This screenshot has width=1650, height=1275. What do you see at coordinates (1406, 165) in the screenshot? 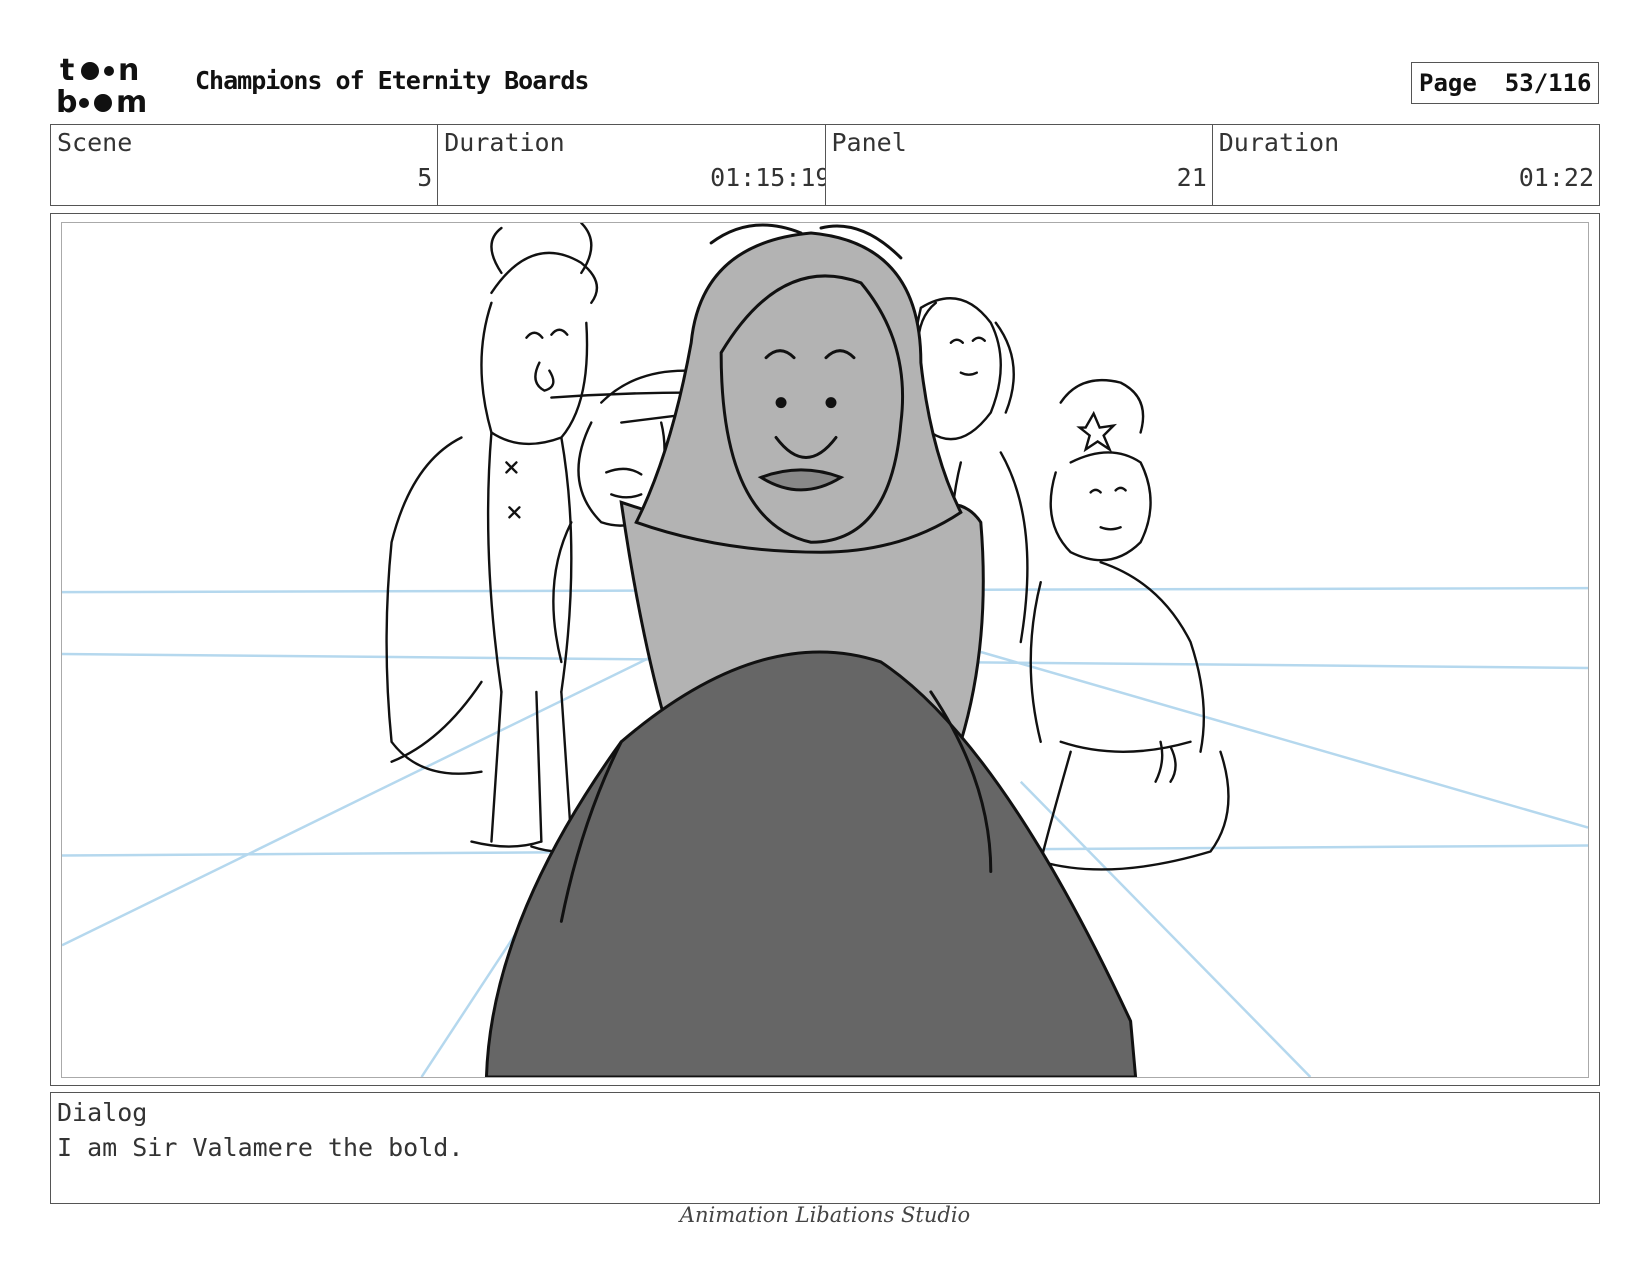
I see `panel-duration-cell: Duration 01:22` at bounding box center [1406, 165].